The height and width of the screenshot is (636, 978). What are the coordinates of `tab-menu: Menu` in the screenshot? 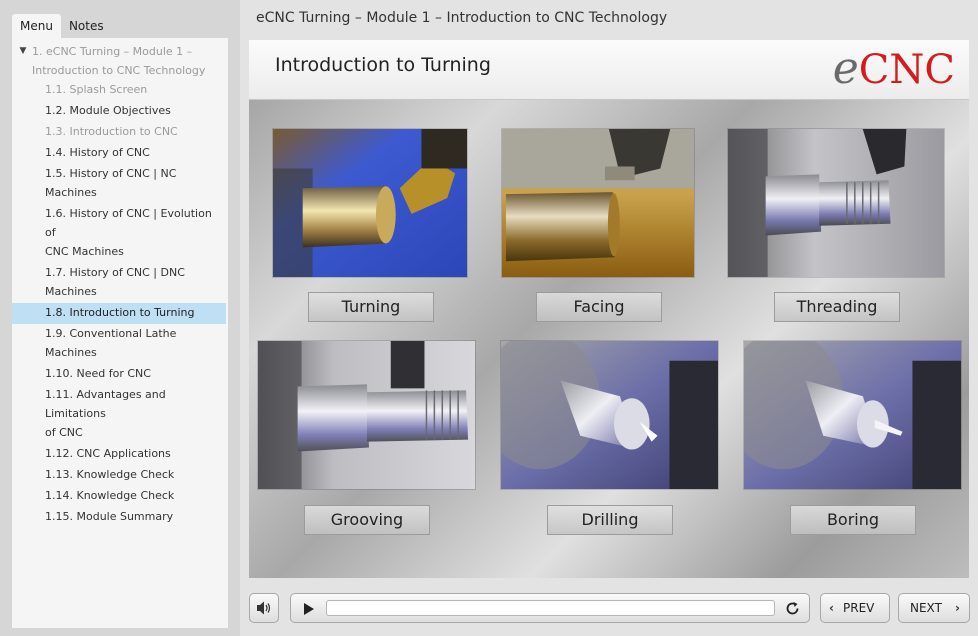 It's located at (36, 26).